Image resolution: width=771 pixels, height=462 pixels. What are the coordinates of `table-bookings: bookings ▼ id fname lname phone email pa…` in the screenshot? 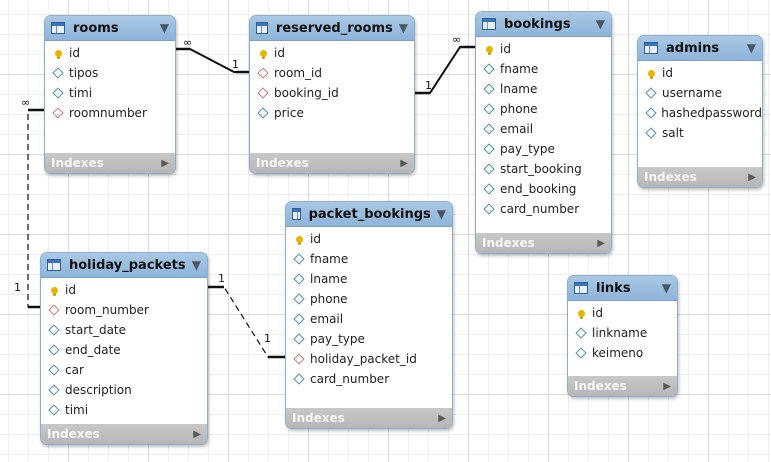 It's located at (543, 132).